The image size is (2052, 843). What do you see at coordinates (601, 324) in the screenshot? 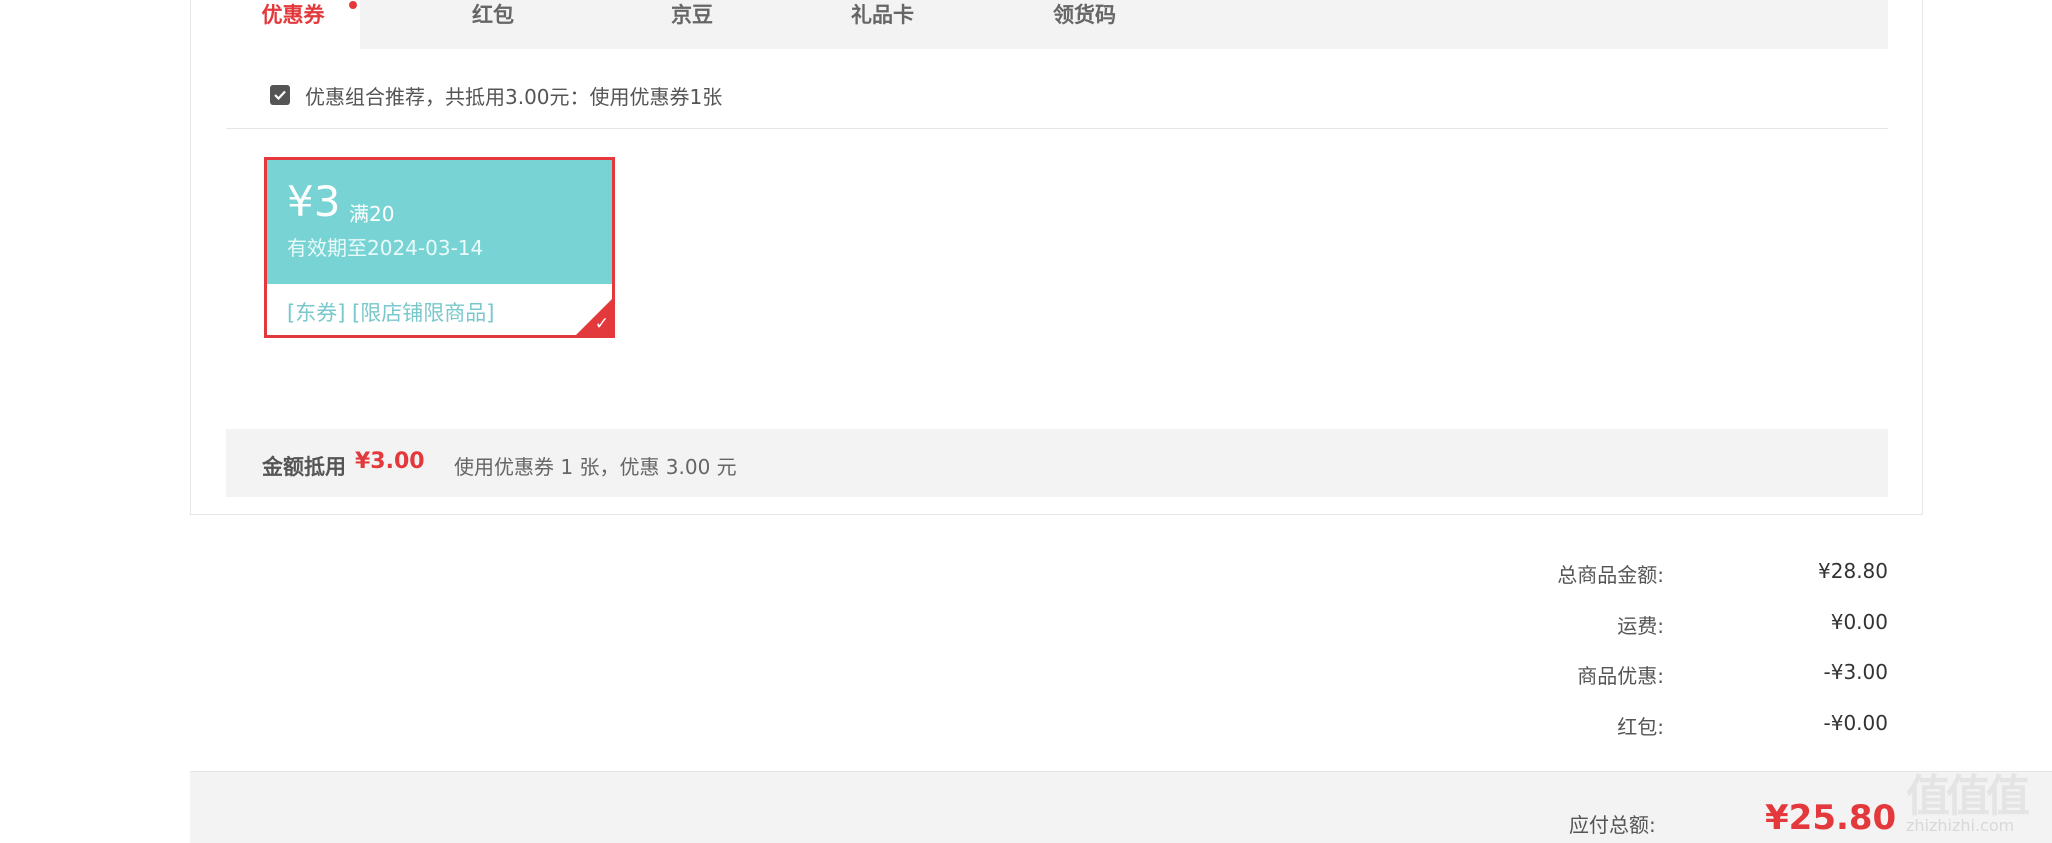
I see `selected-check-icon: ✓` at bounding box center [601, 324].